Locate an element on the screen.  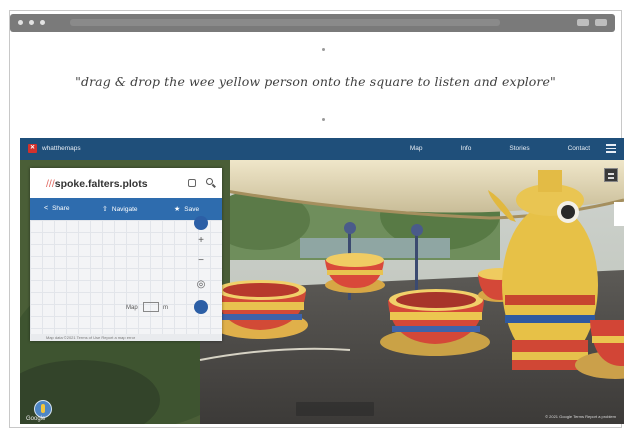
forward-icon is located at coordinates (31, 22).